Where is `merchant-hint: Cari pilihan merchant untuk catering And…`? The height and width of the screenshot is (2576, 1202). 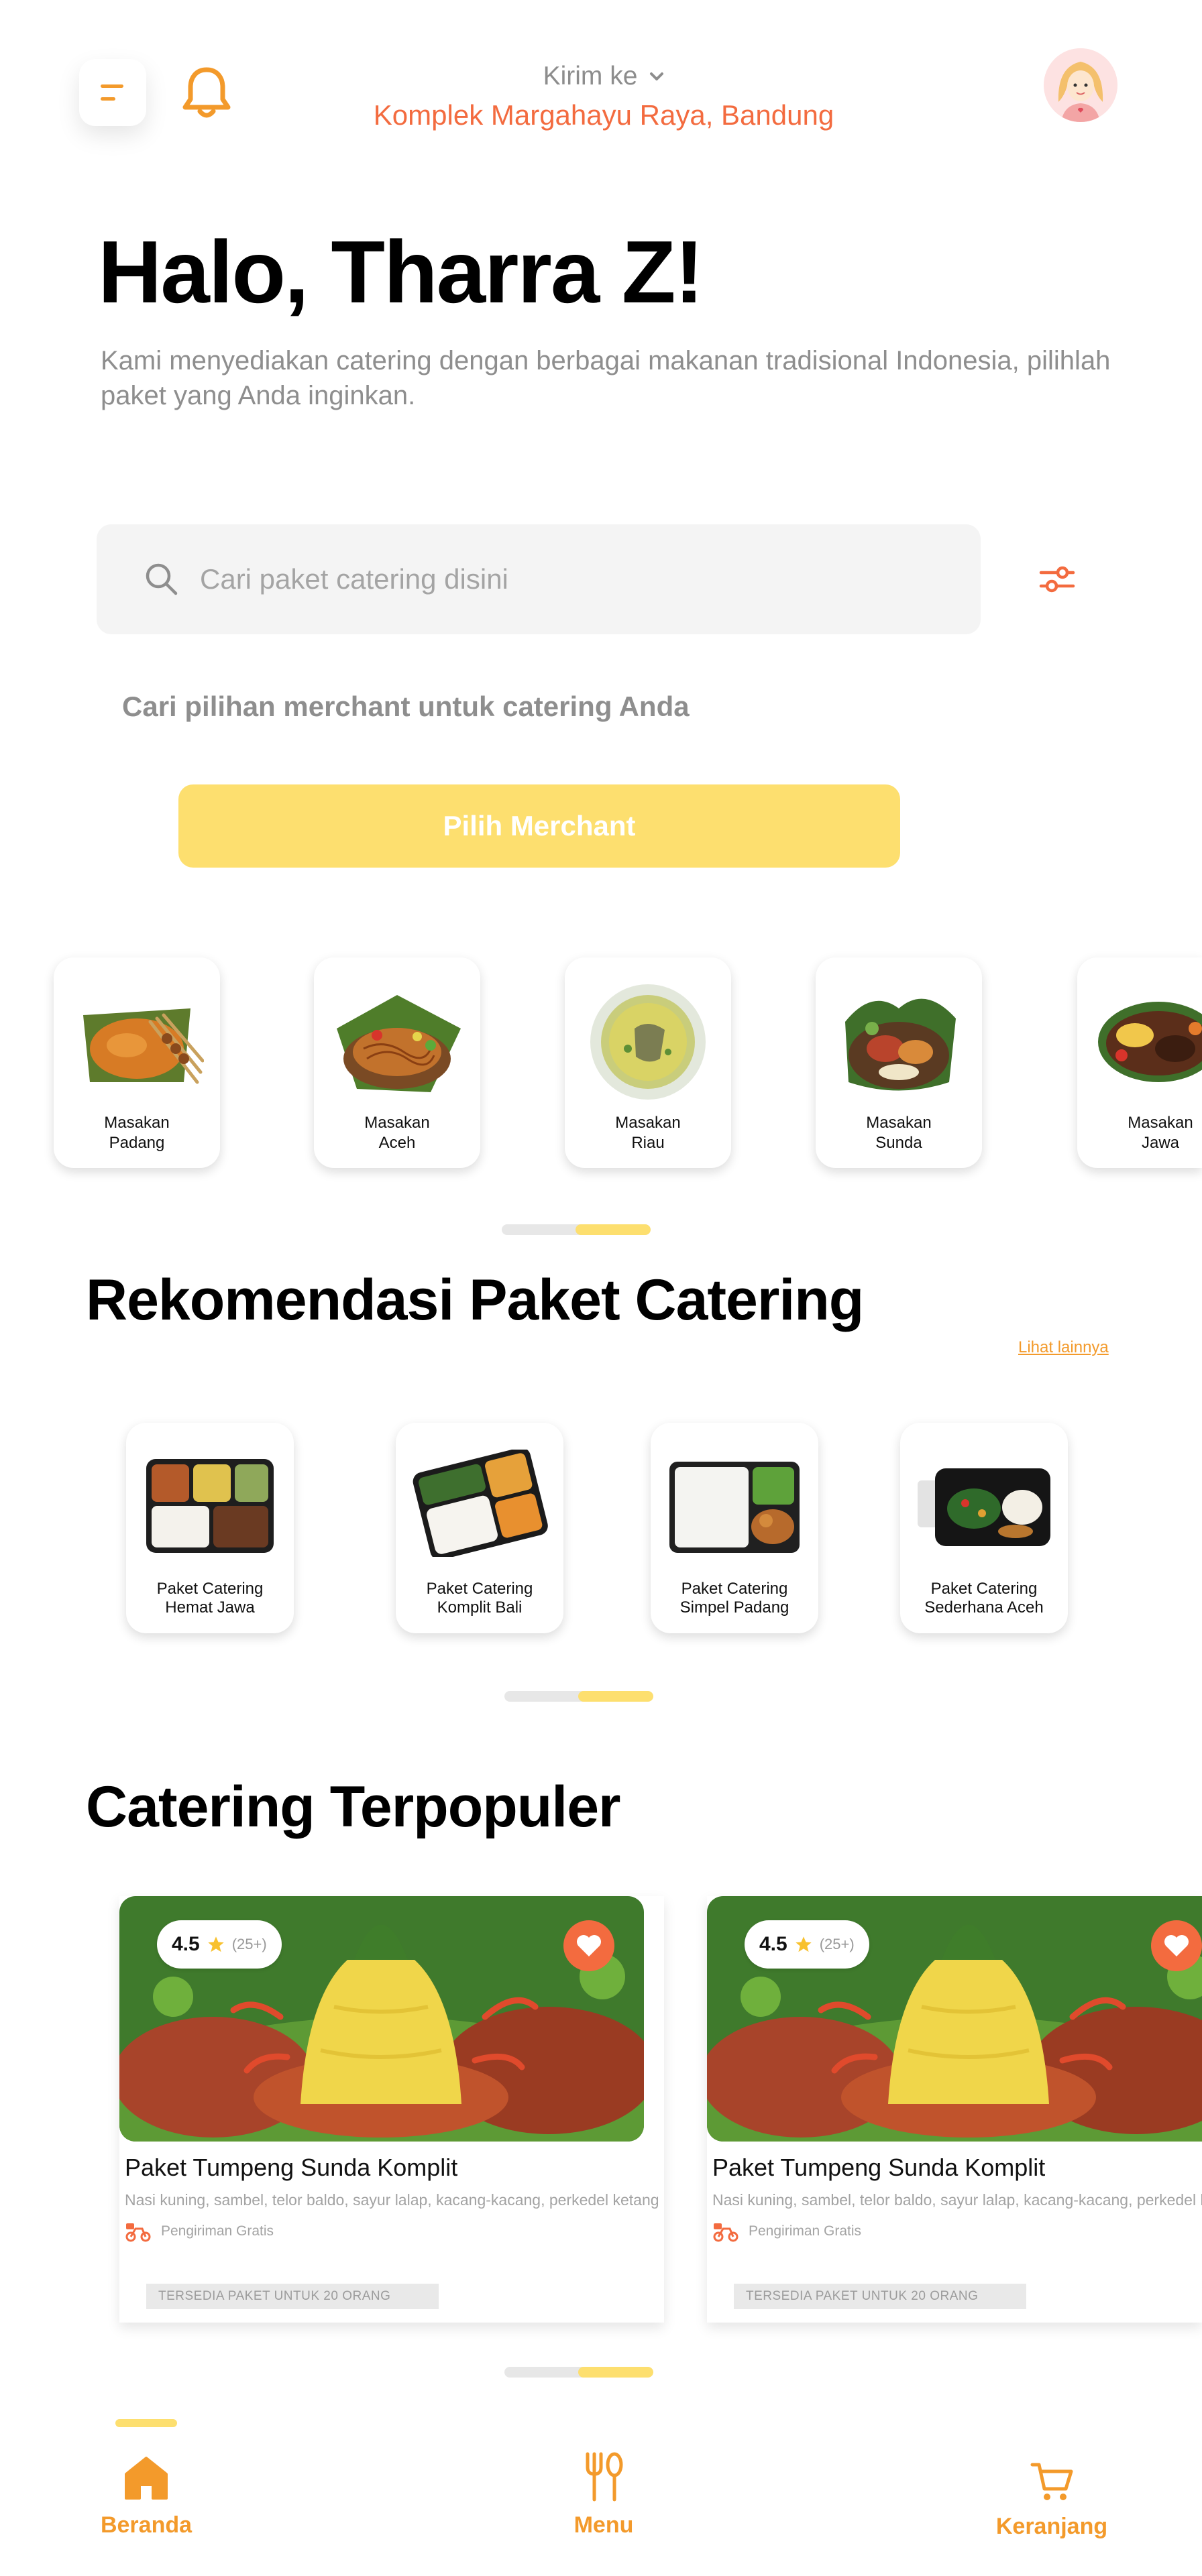 merchant-hint: Cari pilihan merchant untuk catering And… is located at coordinates (406, 706).